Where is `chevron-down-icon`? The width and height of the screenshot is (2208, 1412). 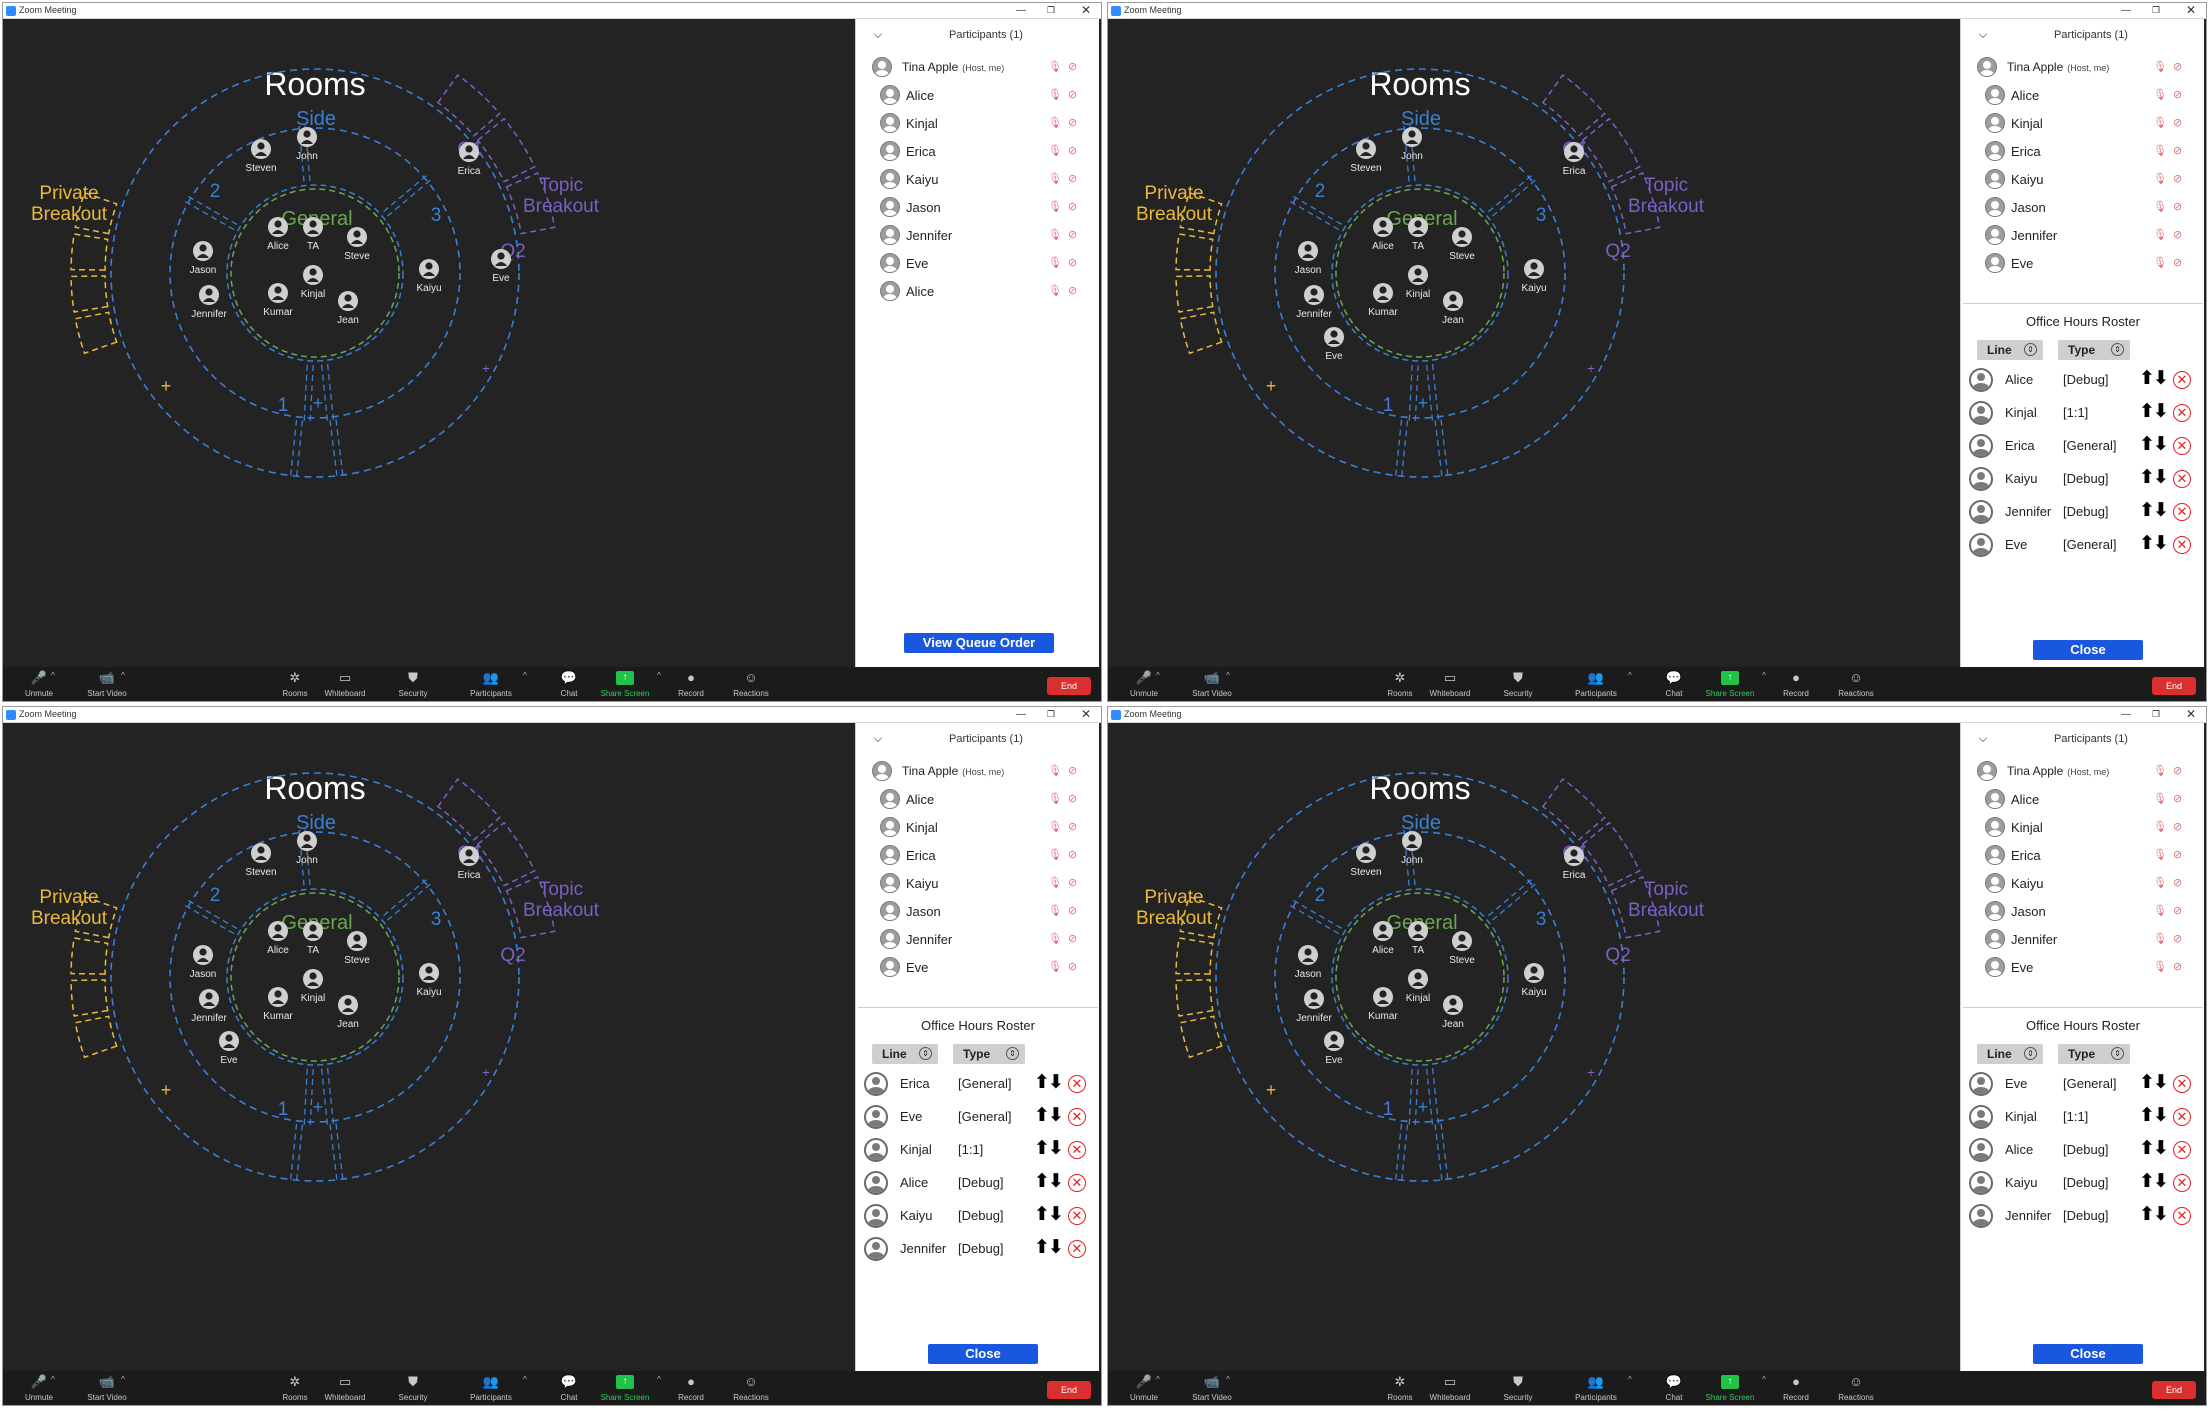 chevron-down-icon is located at coordinates (1983, 738).